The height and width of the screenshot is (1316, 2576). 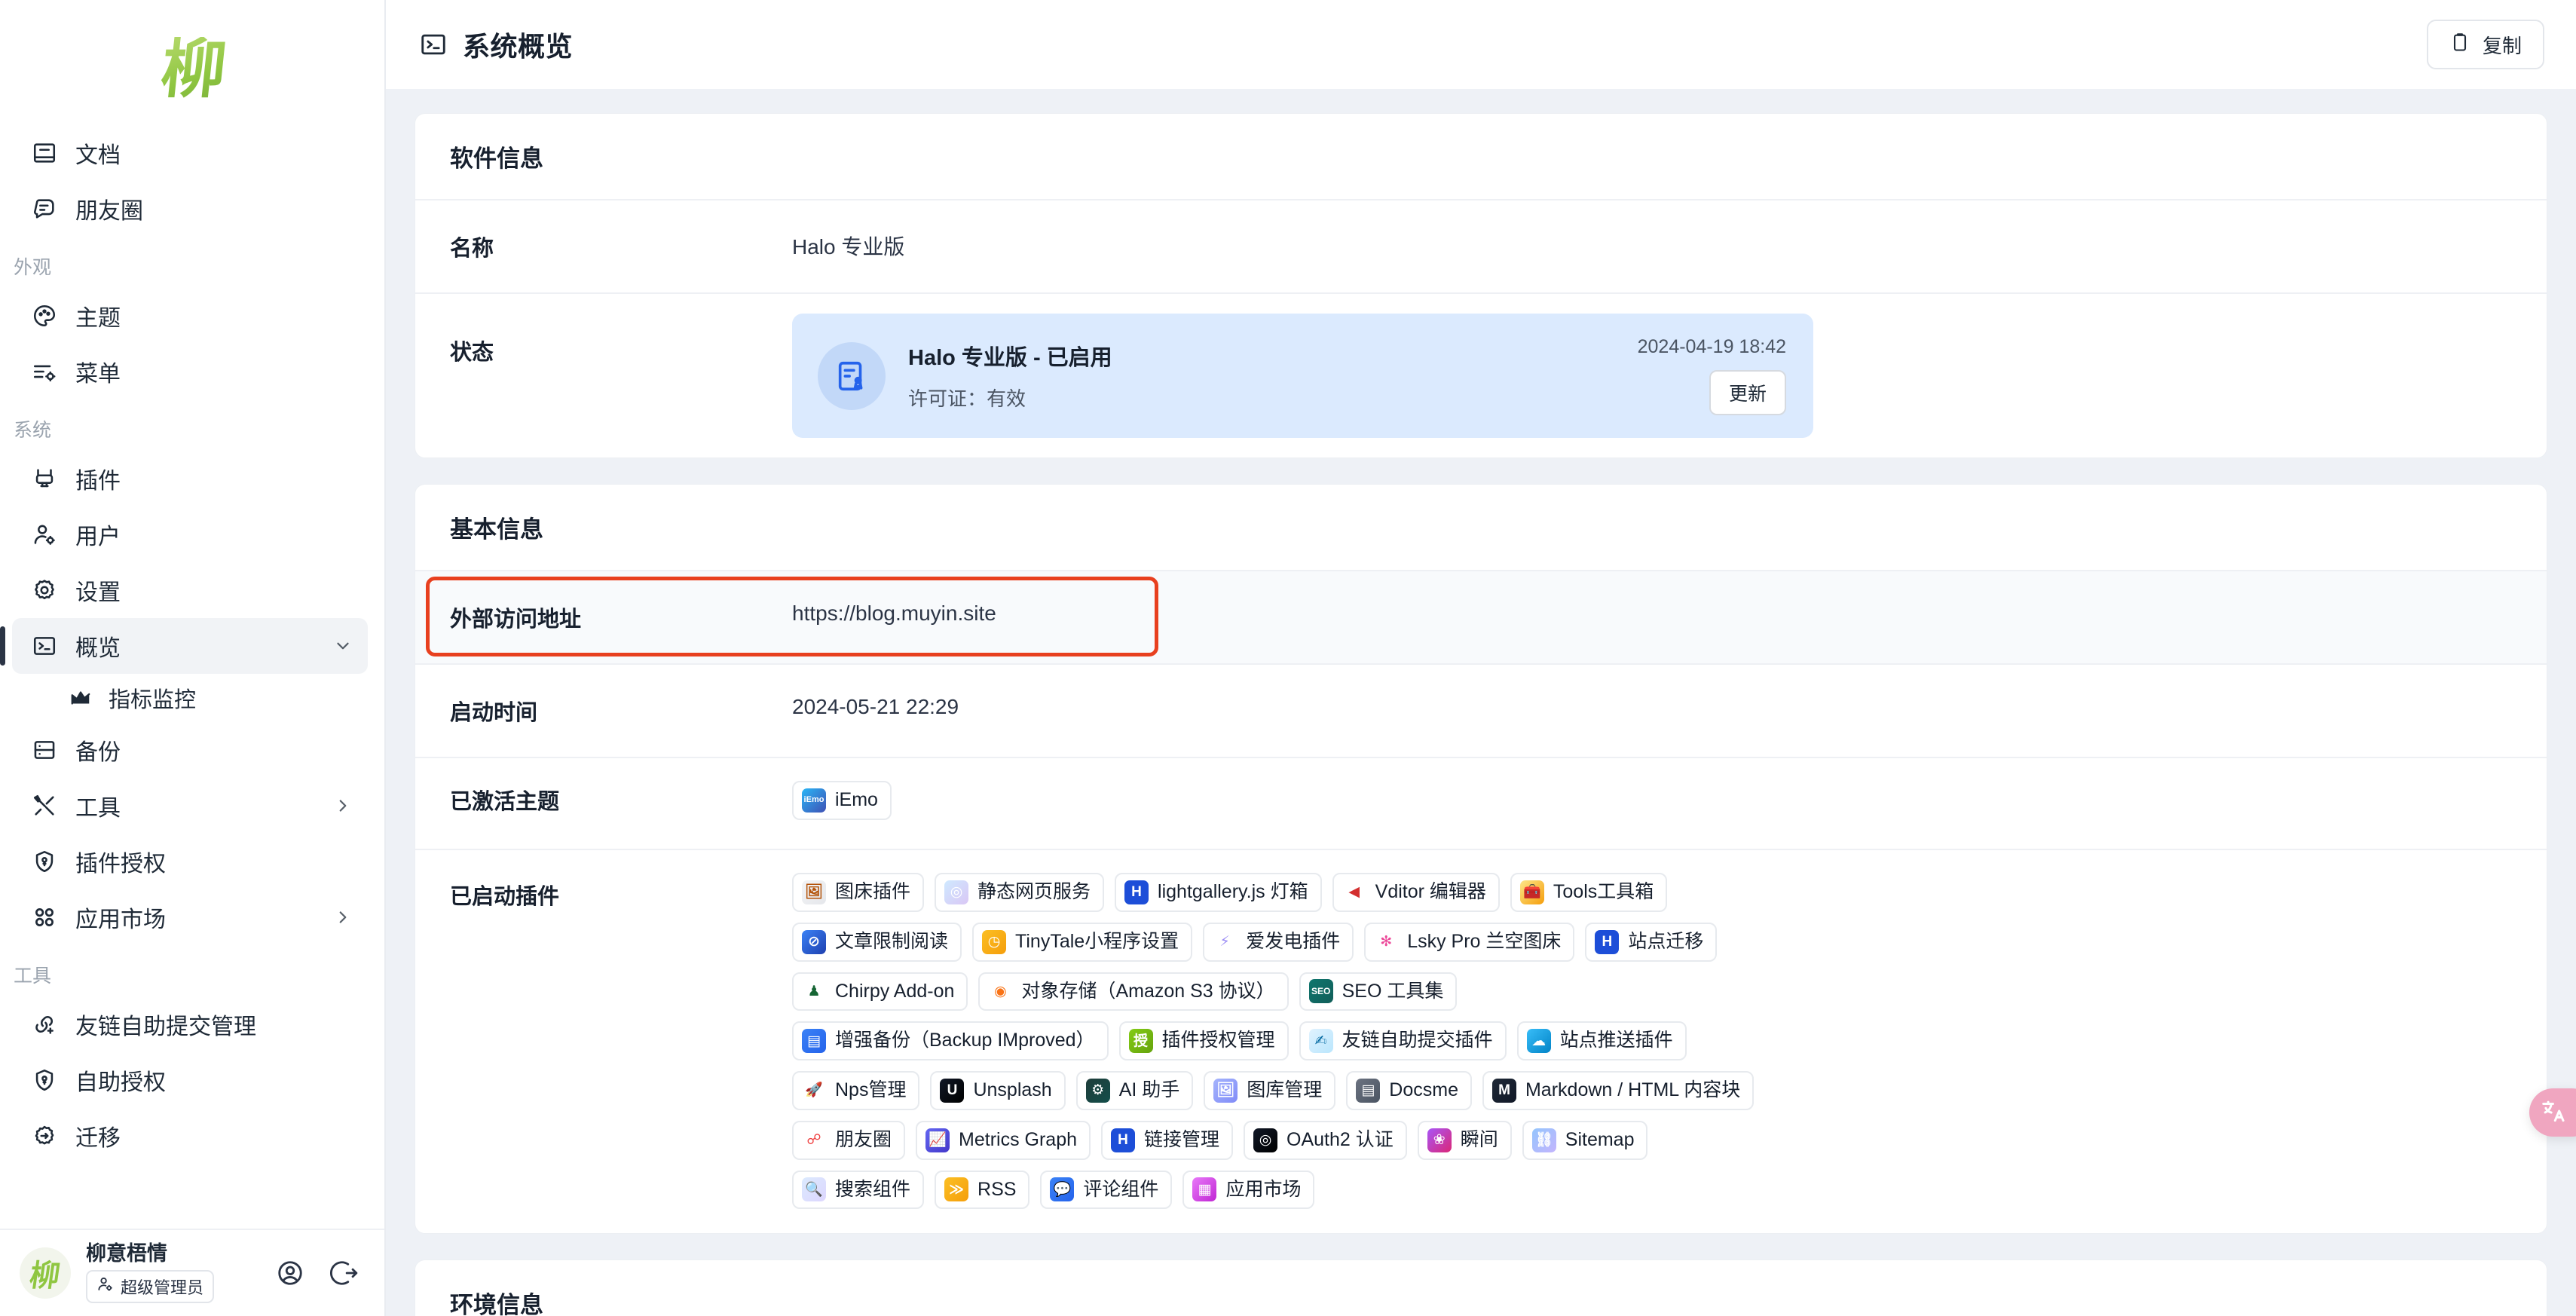 I want to click on plugin-chip: ❀ 瞬间, so click(x=1465, y=1140).